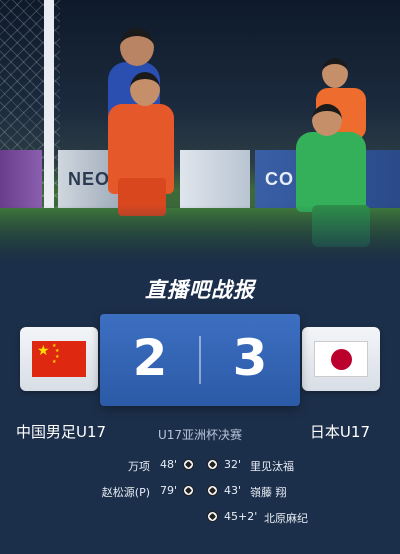 This screenshot has height=554, width=400. What do you see at coordinates (139, 466) in the screenshot?
I see `home-goal-player: 万项` at bounding box center [139, 466].